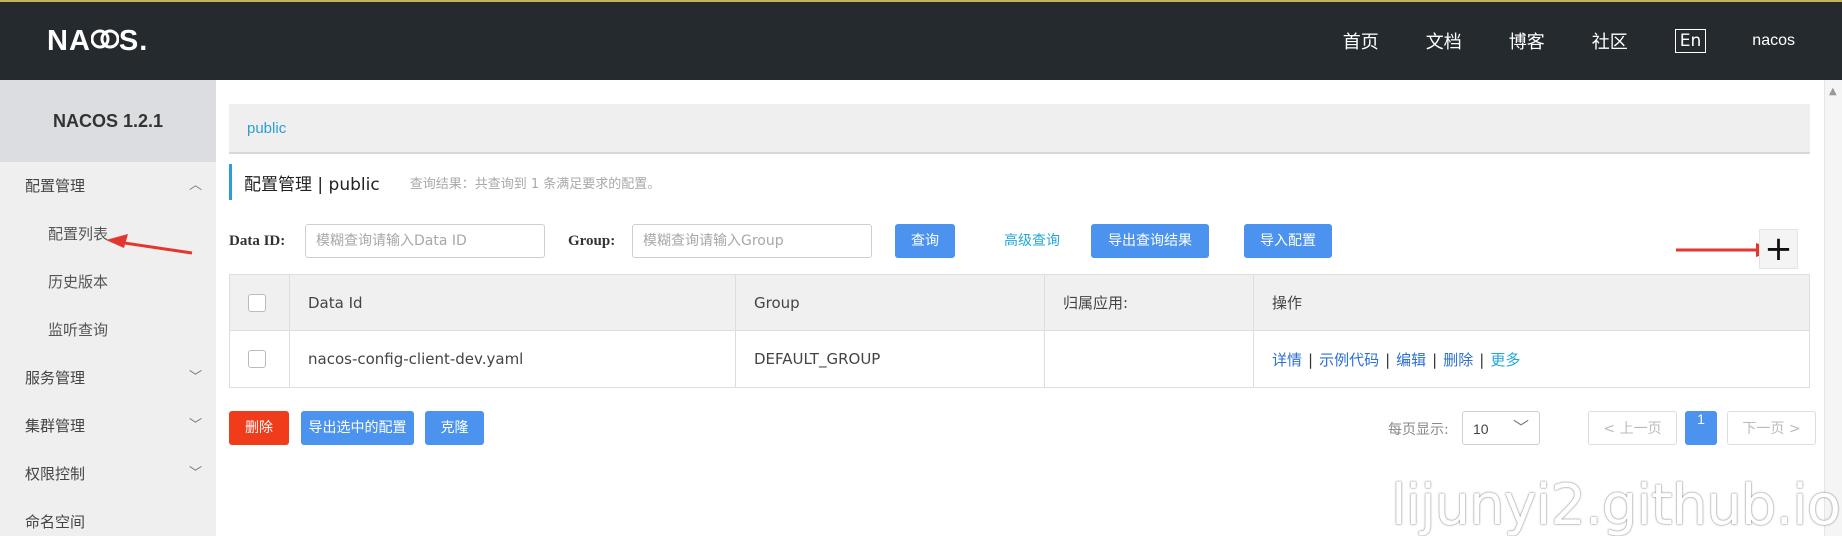  I want to click on select-all-cell, so click(259, 302).